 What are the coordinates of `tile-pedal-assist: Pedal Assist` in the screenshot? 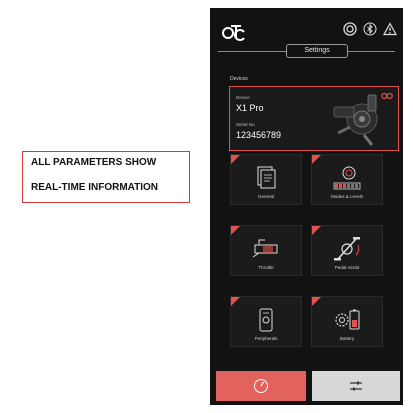 It's located at (347, 250).